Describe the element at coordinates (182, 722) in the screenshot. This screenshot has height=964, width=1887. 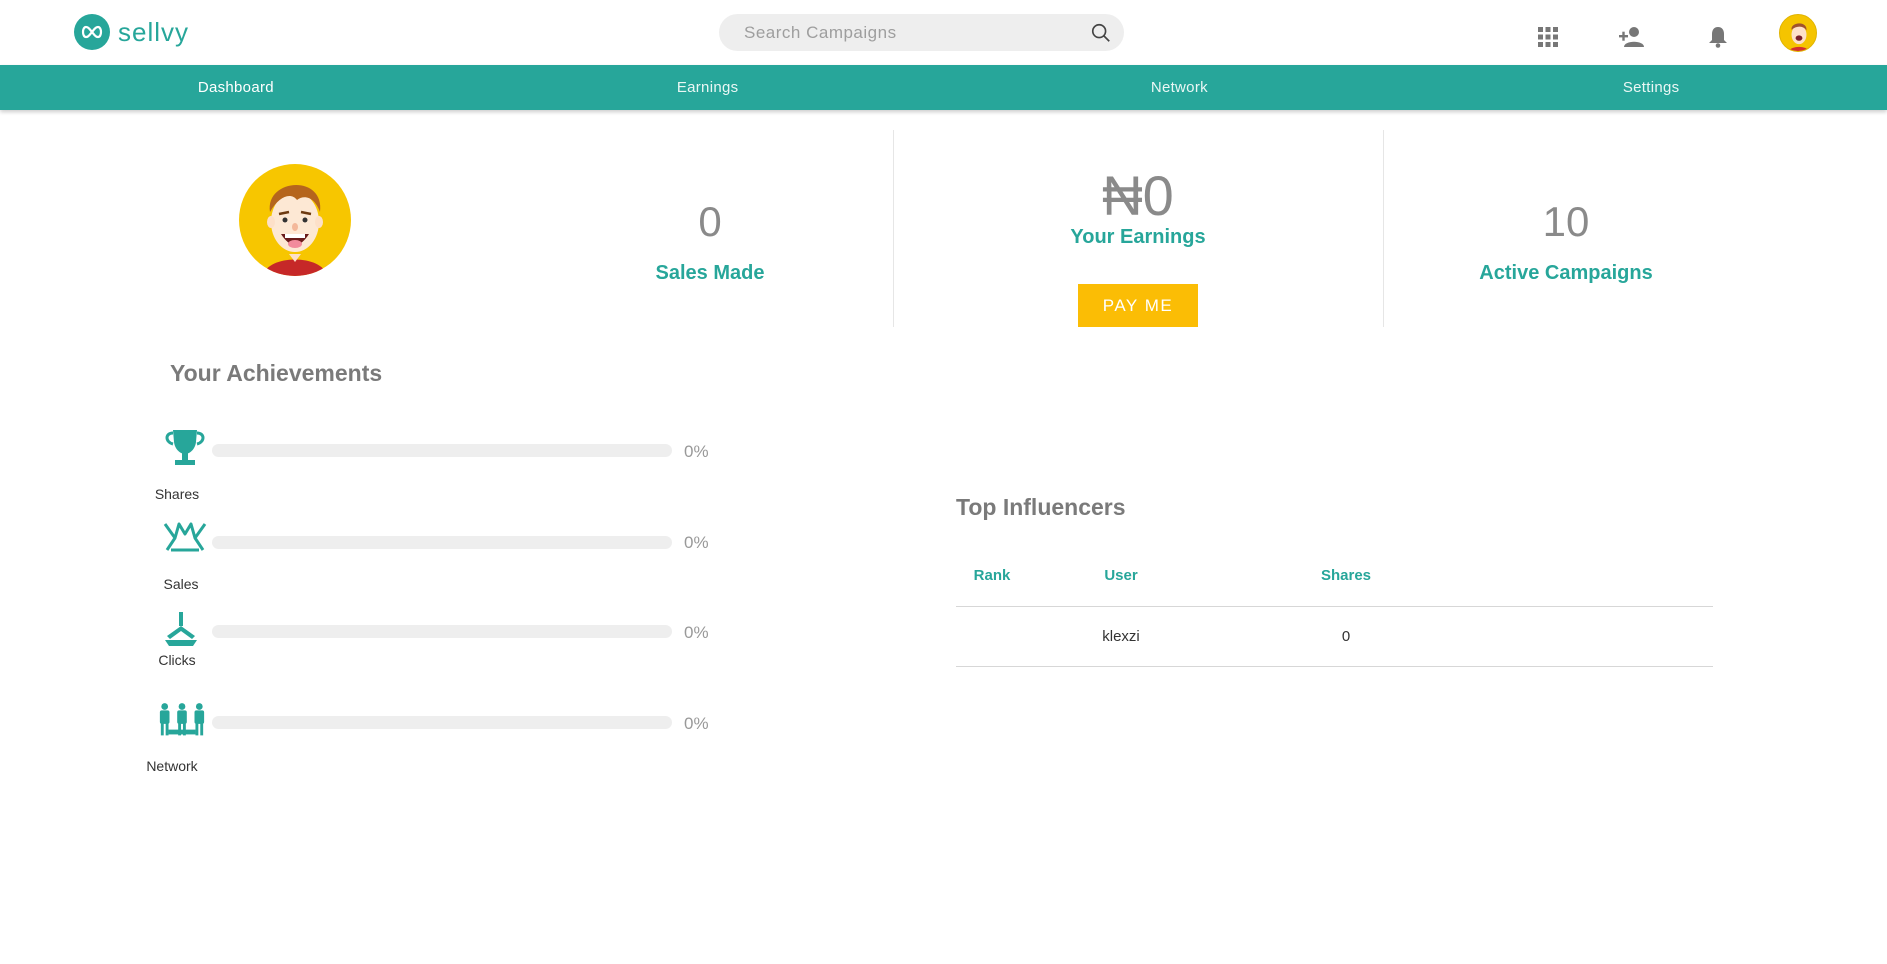
I see `network-icon` at that location.